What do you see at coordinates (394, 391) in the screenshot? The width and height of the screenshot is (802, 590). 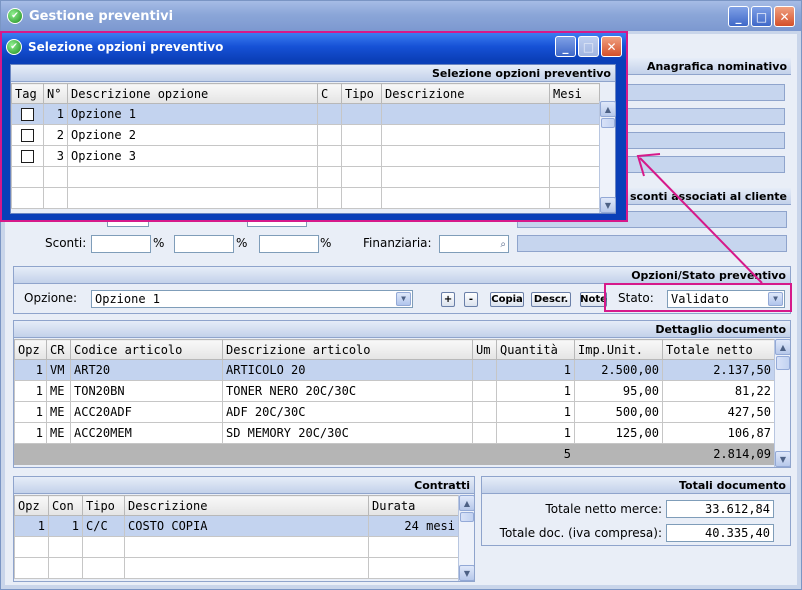 I see `dettaglio-row: 1 ME TON20BN TONER NERO 20C/30C 1 95,00 81,22` at bounding box center [394, 391].